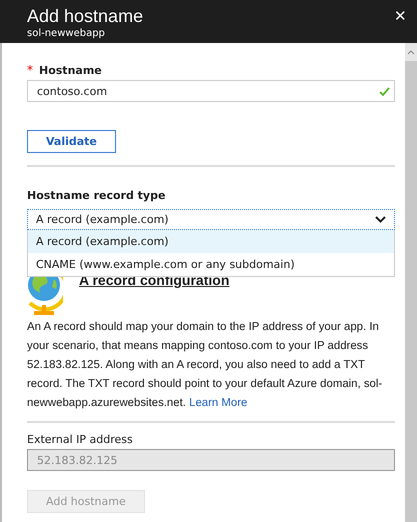  I want to click on dropdown-option: A record (example.com), so click(211, 241).